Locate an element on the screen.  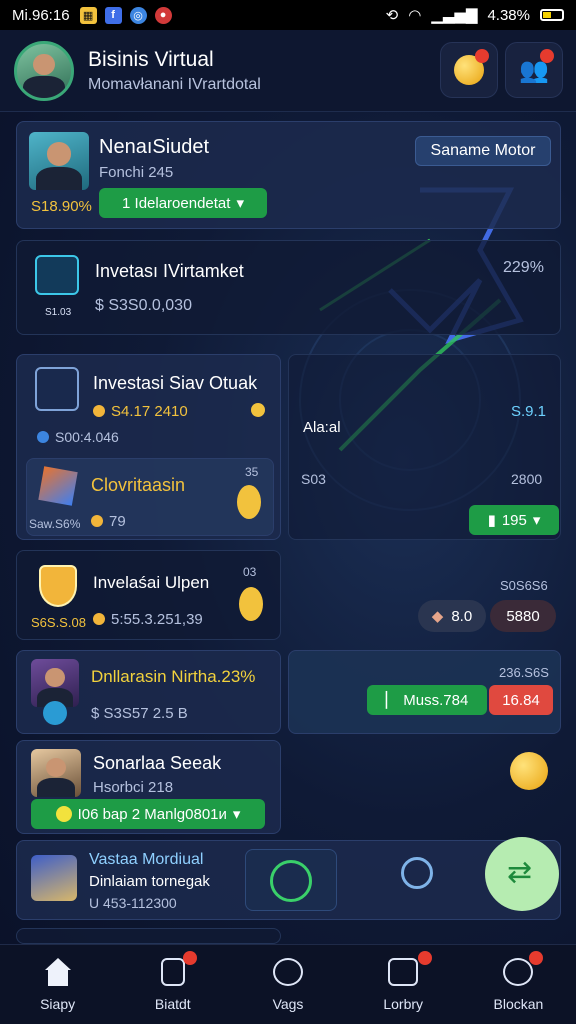
profile-name: NenaıSiudet is located at coordinates (154, 147).